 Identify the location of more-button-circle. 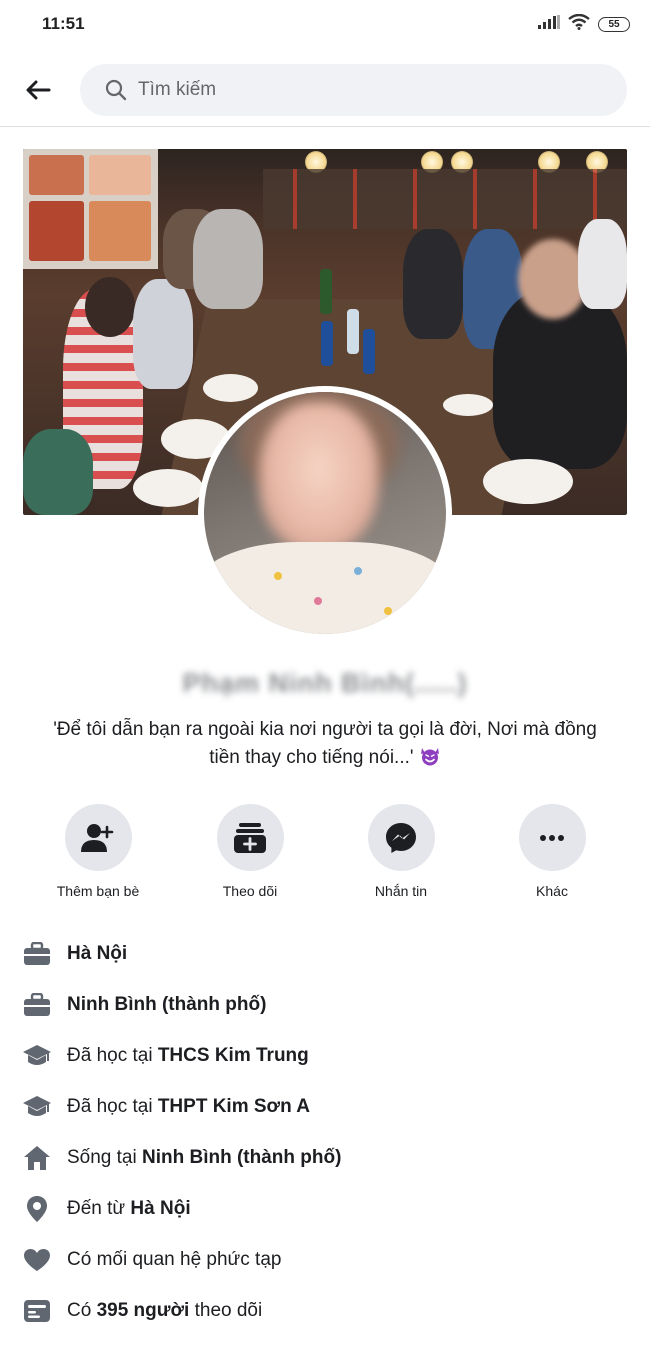
(552, 837).